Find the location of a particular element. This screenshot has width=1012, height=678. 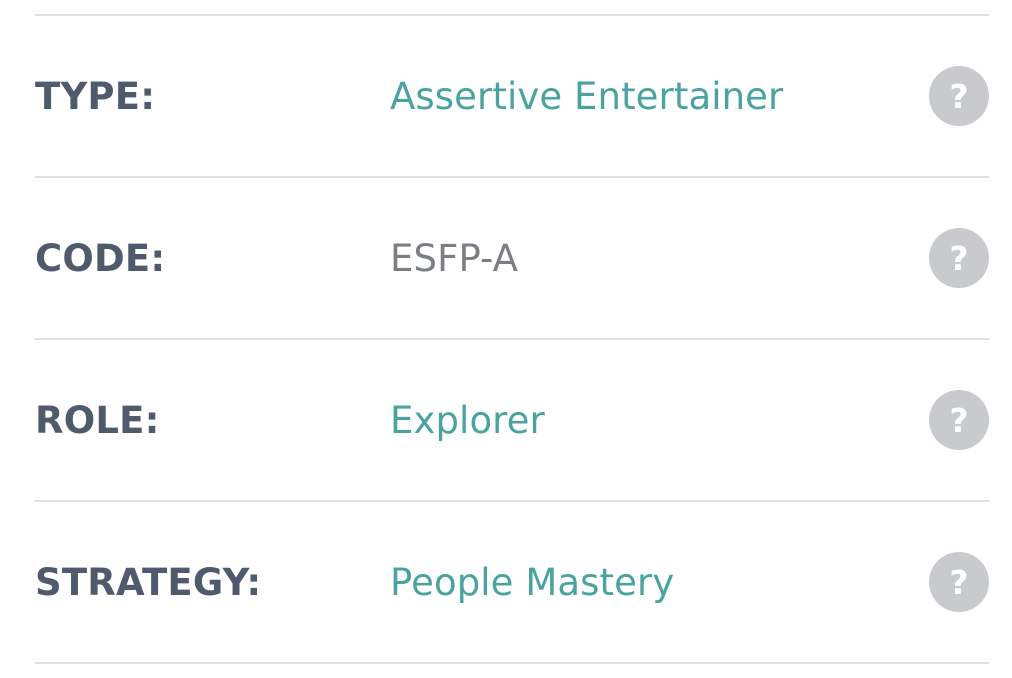

role-help-button: ? is located at coordinates (959, 420).